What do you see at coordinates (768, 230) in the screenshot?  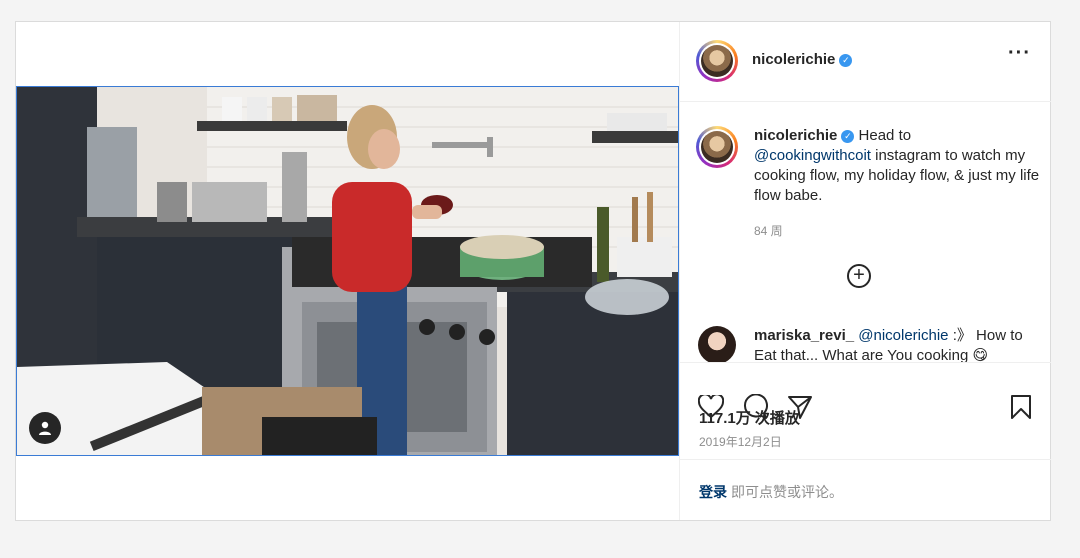 I see `caption-time: 84 周` at bounding box center [768, 230].